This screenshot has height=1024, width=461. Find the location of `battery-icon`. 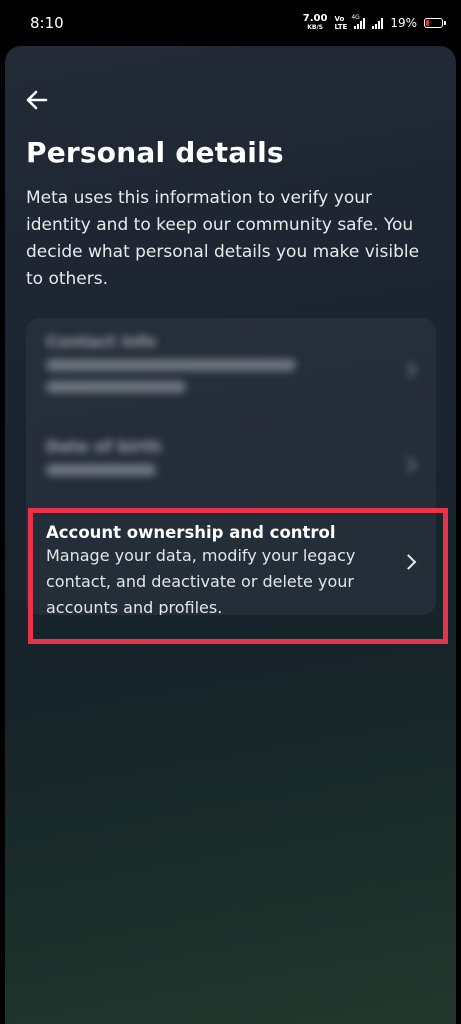

battery-icon is located at coordinates (435, 23).